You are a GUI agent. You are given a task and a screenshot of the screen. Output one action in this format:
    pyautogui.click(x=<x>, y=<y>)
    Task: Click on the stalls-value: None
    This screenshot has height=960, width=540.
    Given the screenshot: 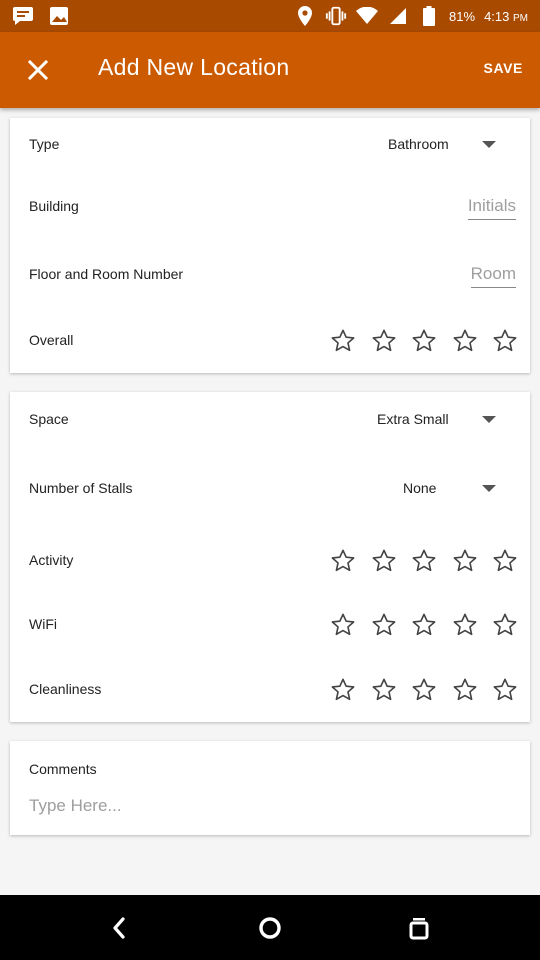 What is the action you would take?
    pyautogui.click(x=420, y=488)
    